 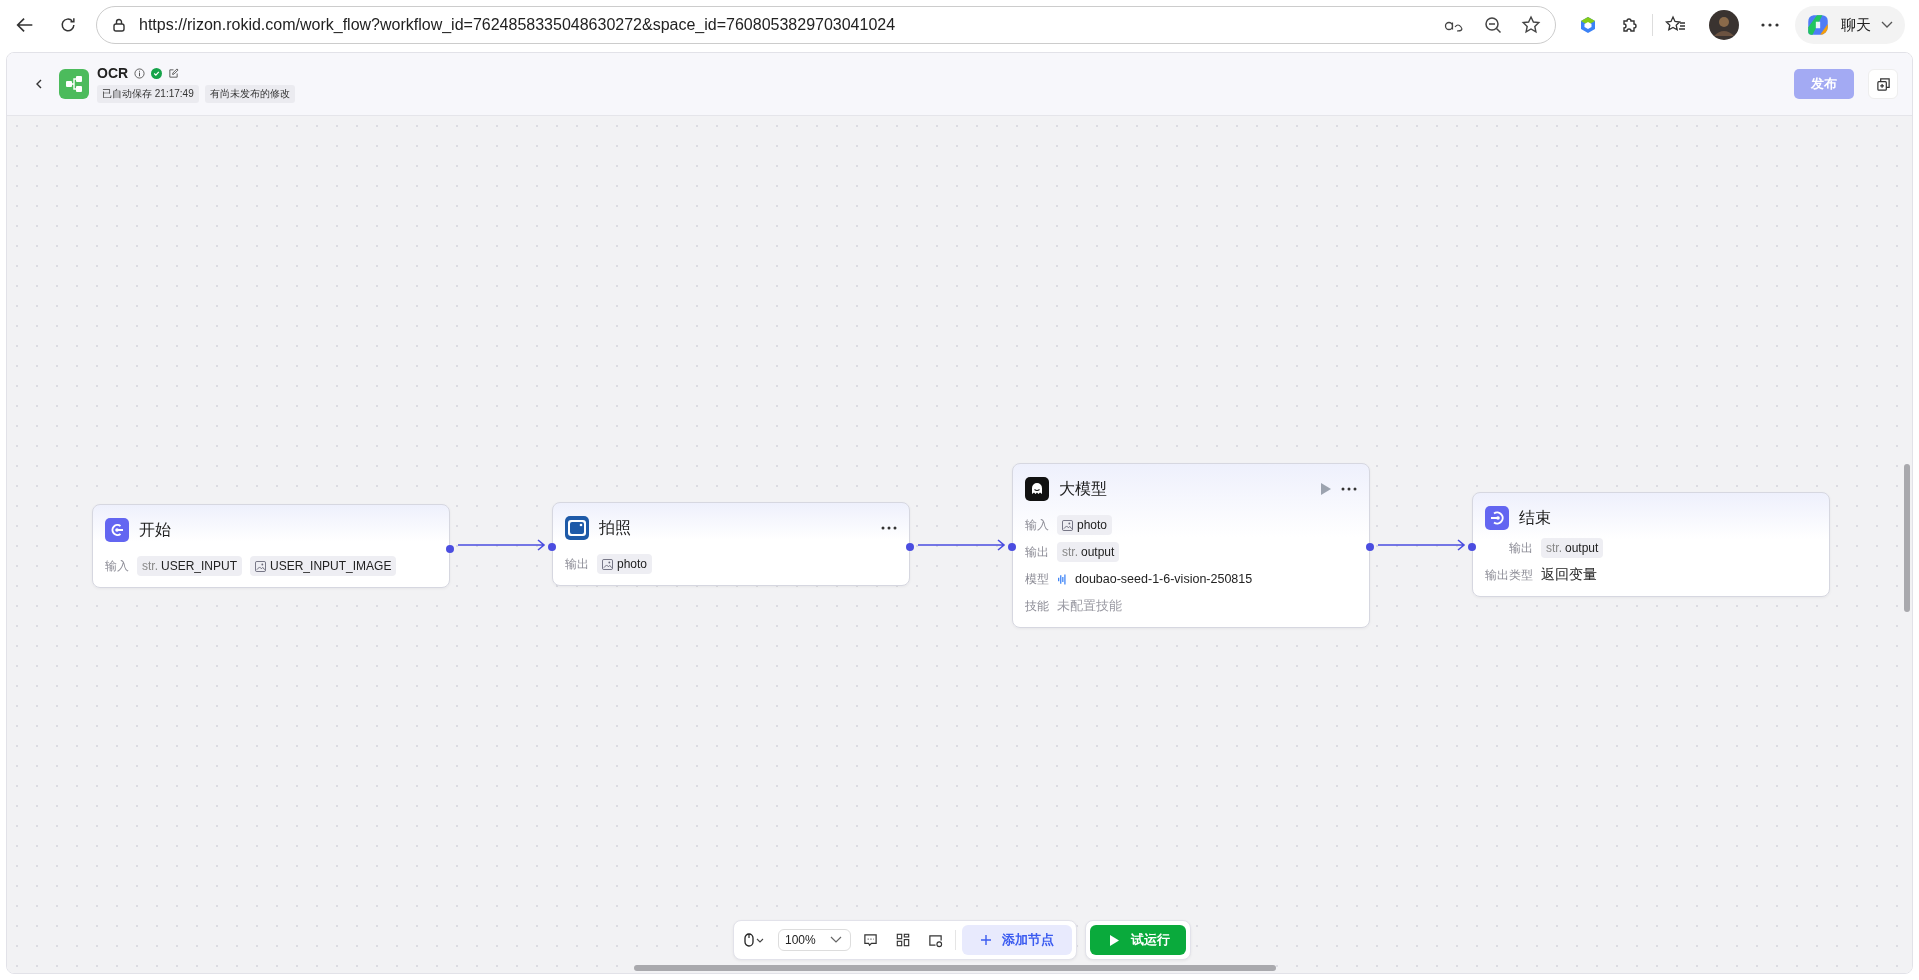 I want to click on edit-icon, so click(x=174, y=73).